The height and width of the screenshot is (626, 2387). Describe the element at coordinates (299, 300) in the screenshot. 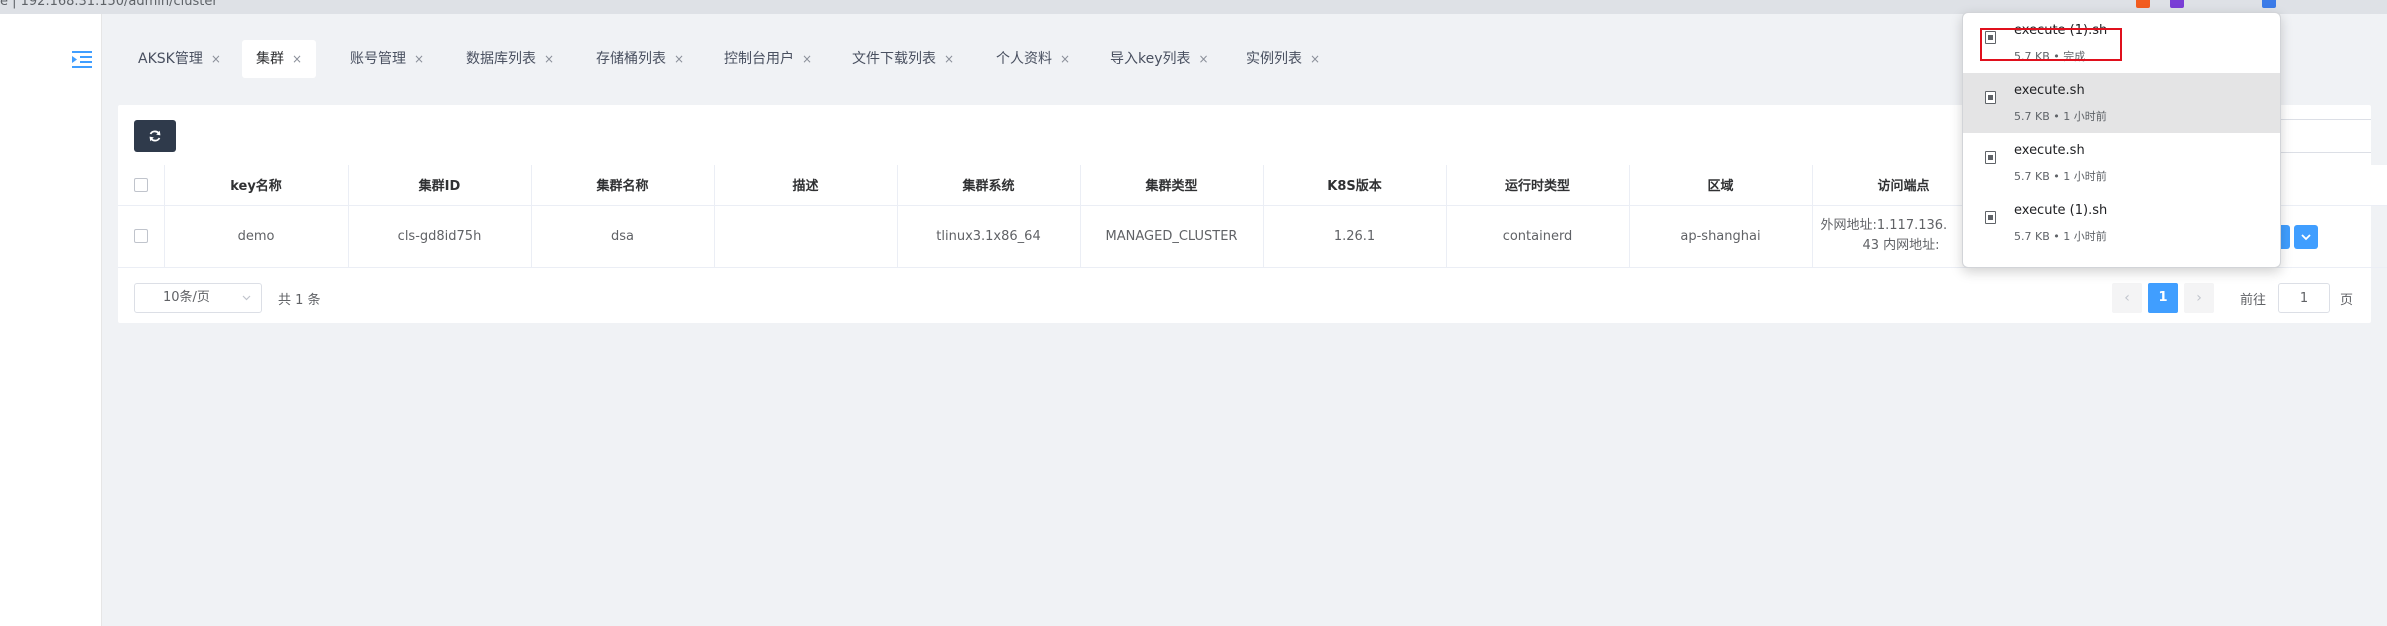

I see `total-count: 共 1 条` at that location.